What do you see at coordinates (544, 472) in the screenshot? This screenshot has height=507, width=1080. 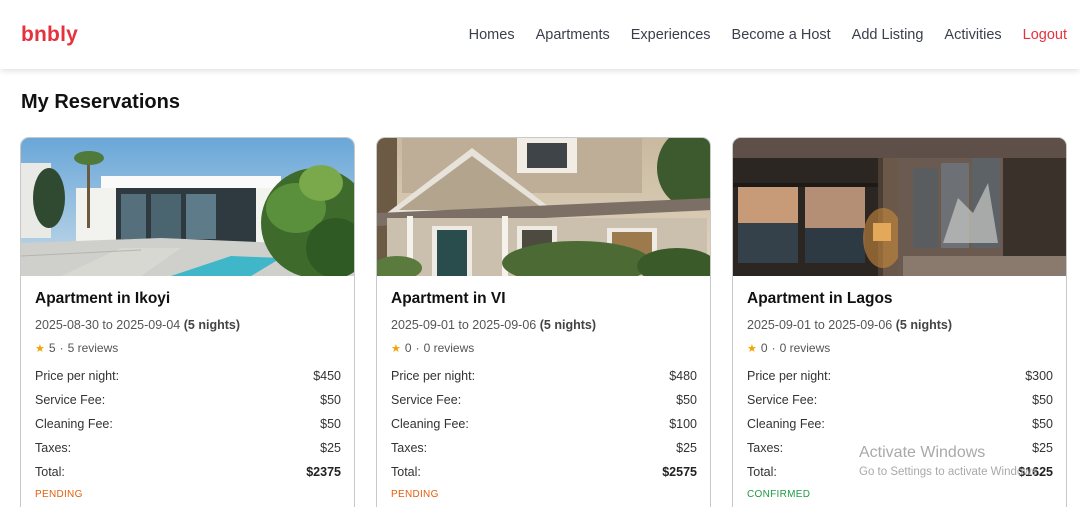 I see `total-row: Total: $2575` at bounding box center [544, 472].